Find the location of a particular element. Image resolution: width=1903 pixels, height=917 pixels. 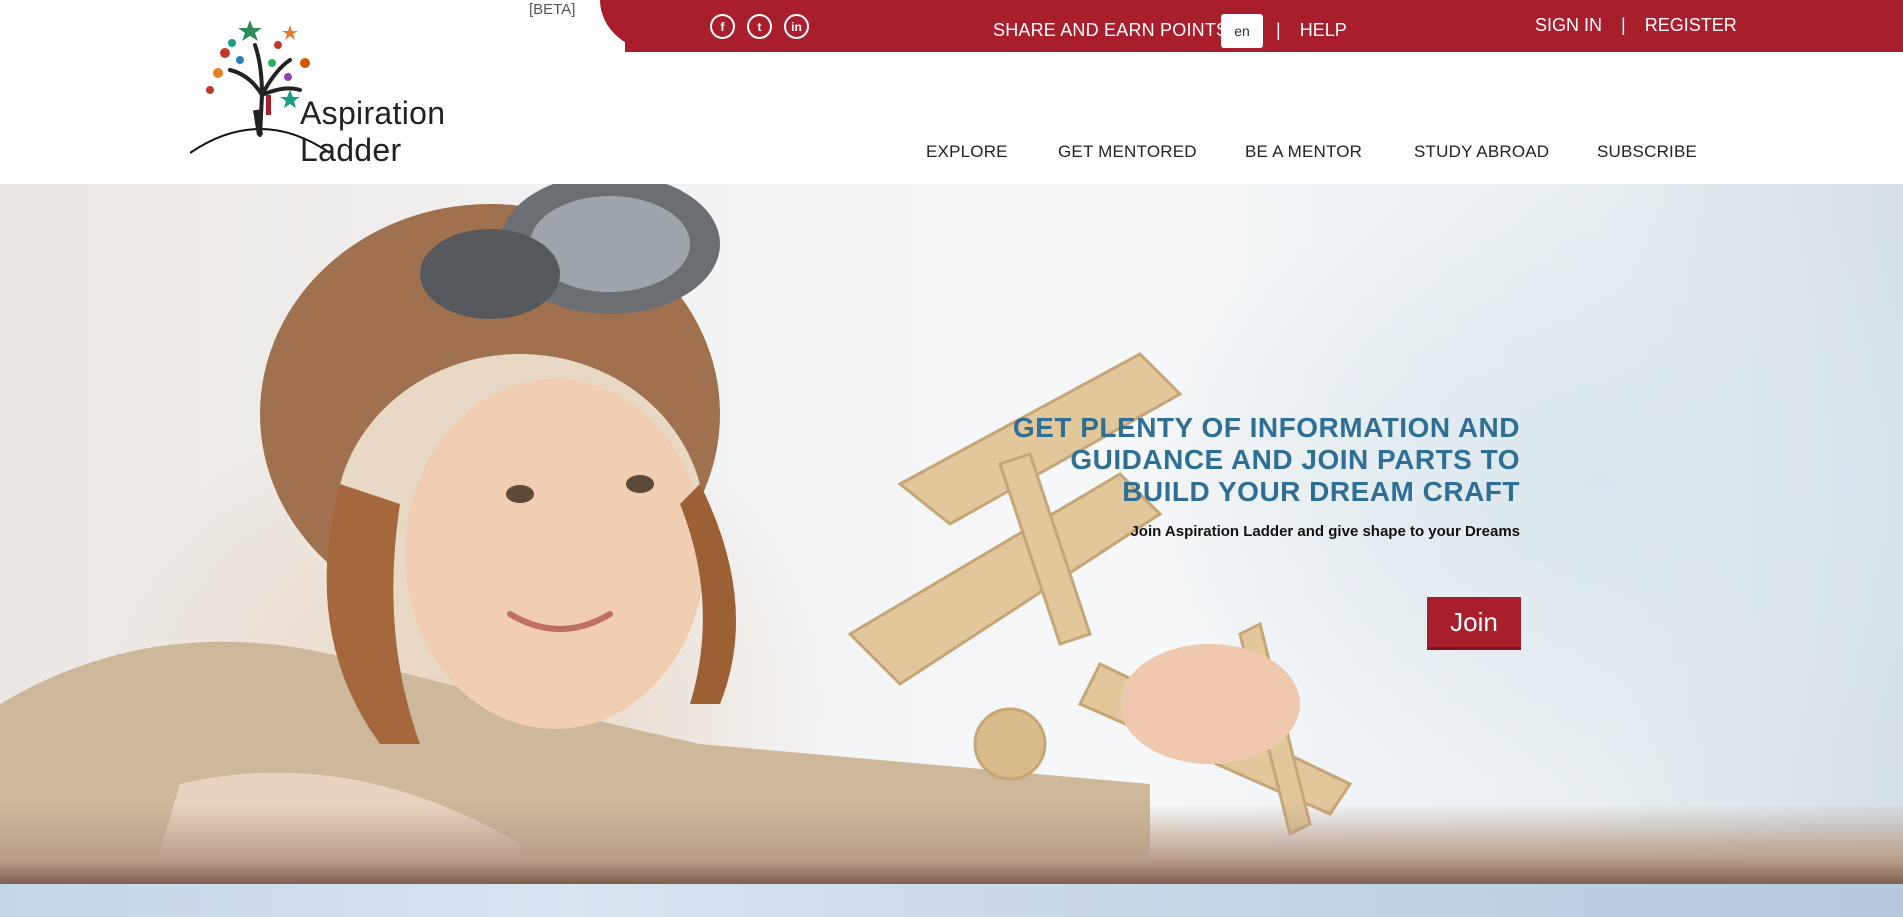

hero-headline-line-3: BUILD YOUR DREAM CRAFT is located at coordinates (1321, 491).